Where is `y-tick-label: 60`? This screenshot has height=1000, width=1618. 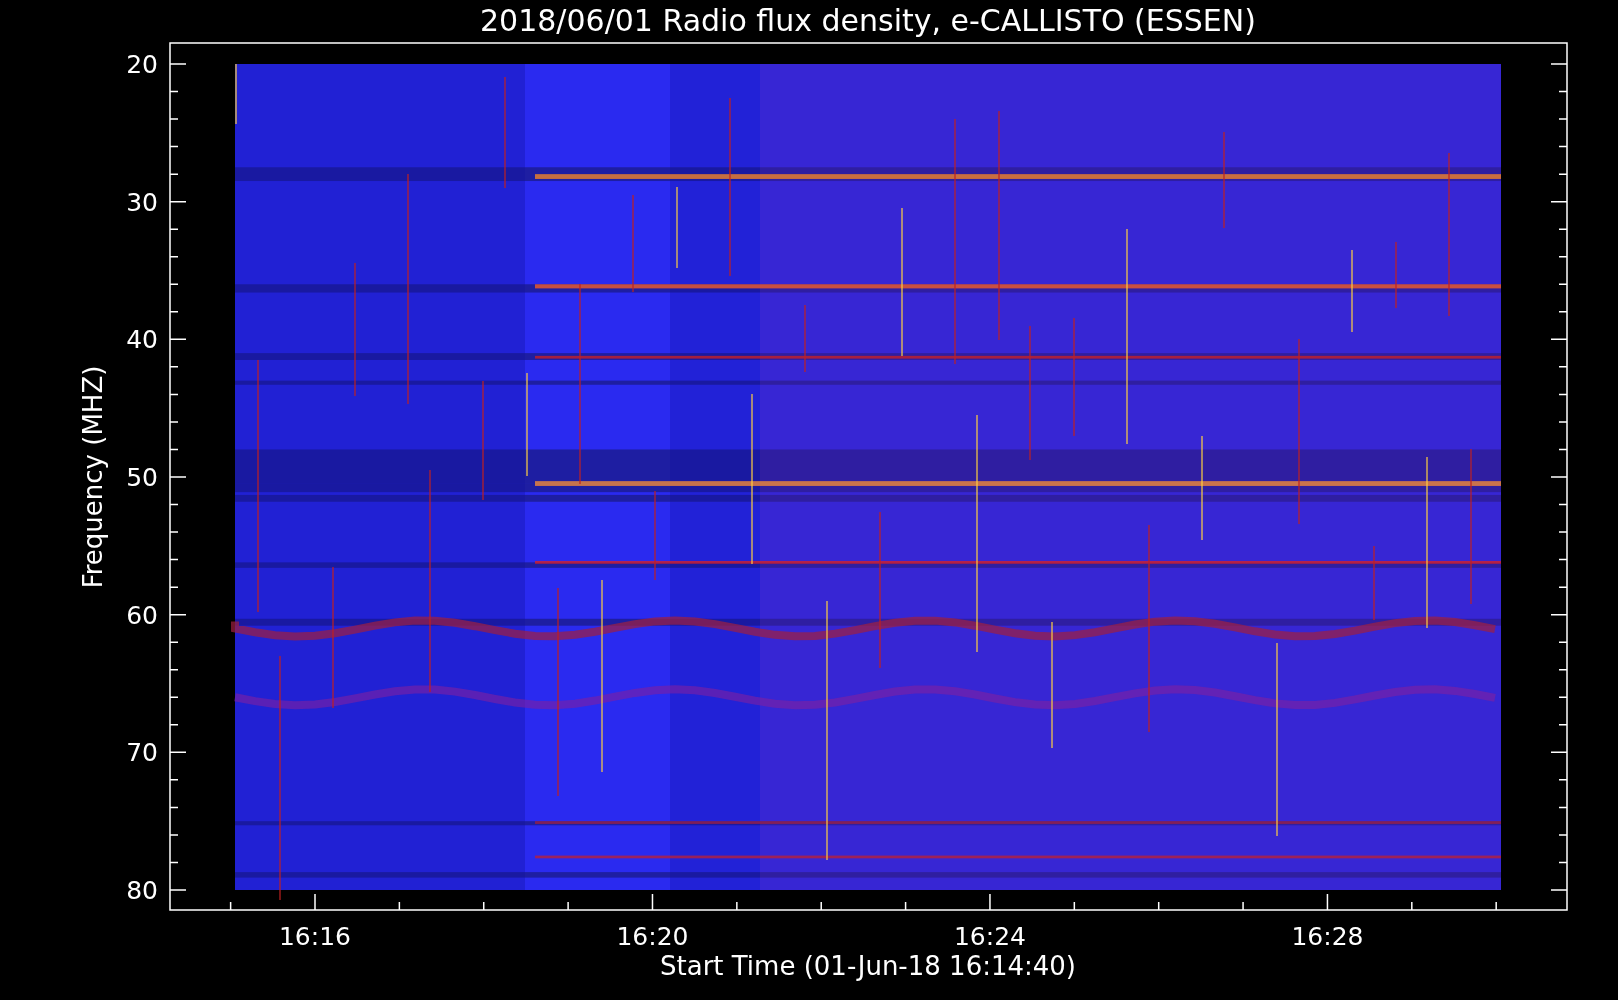
y-tick-label: 60 is located at coordinates (142, 615).